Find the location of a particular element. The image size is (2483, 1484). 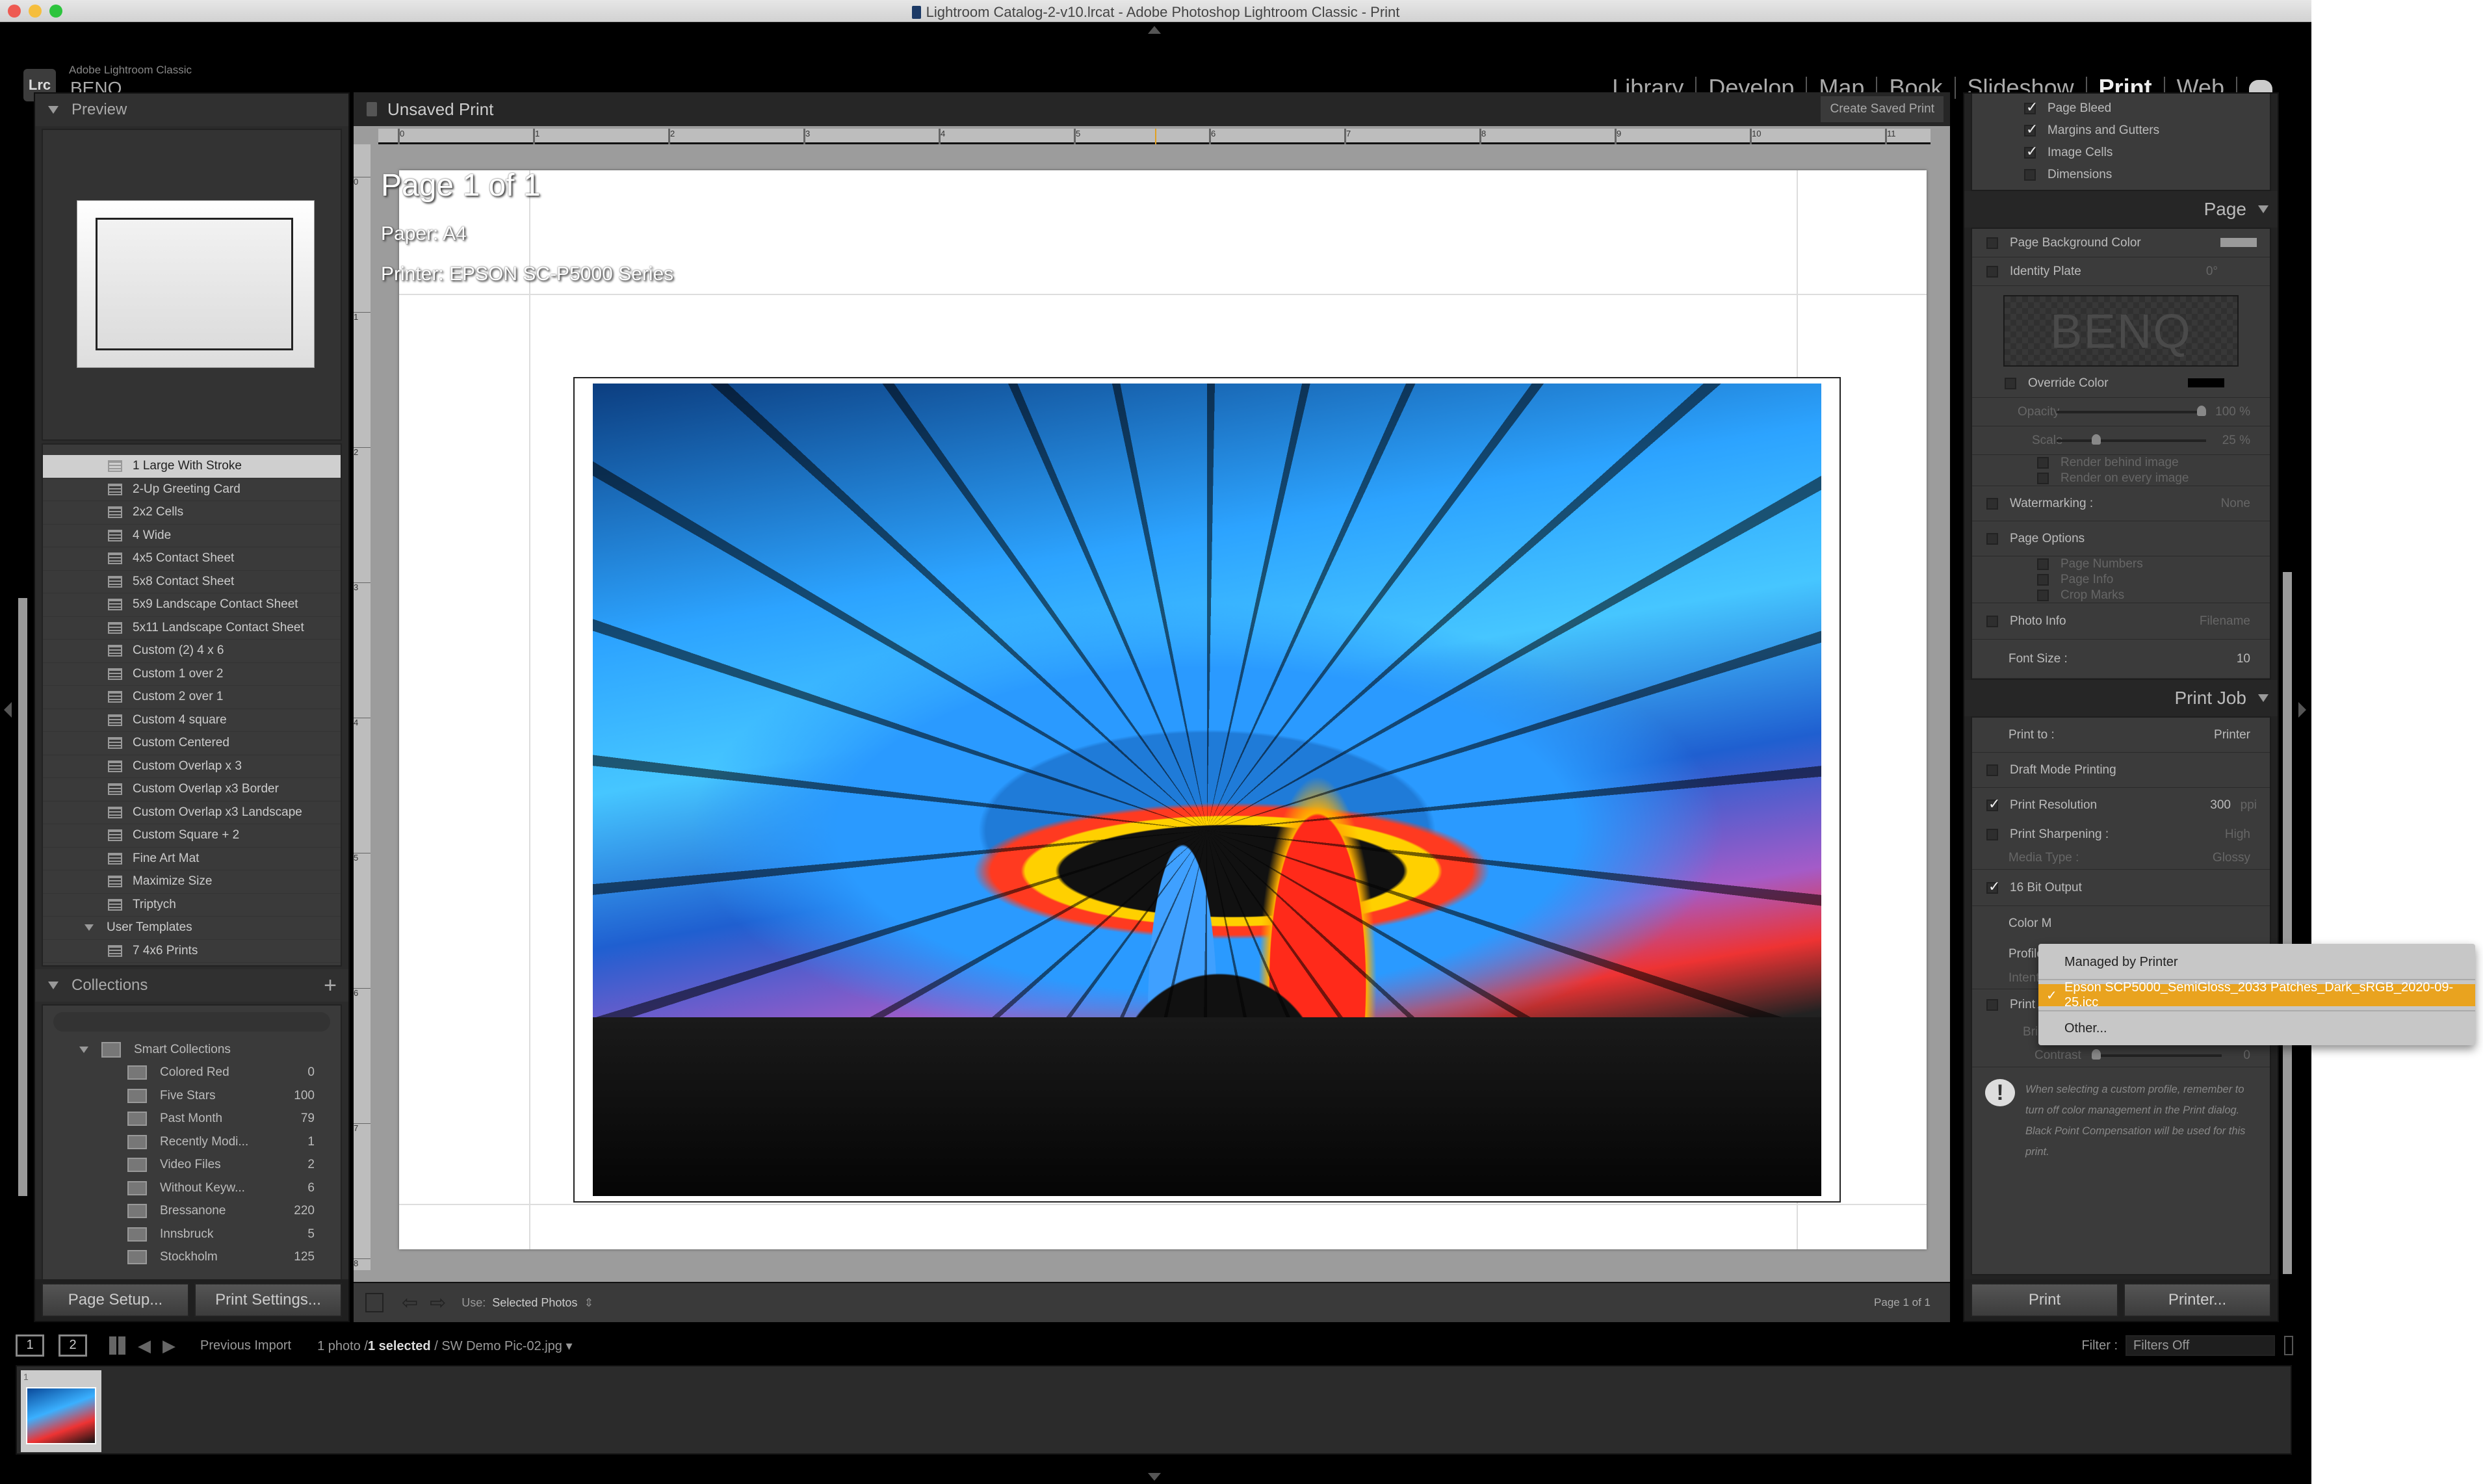

override-color-row: Override Color is located at coordinates (2121, 384).